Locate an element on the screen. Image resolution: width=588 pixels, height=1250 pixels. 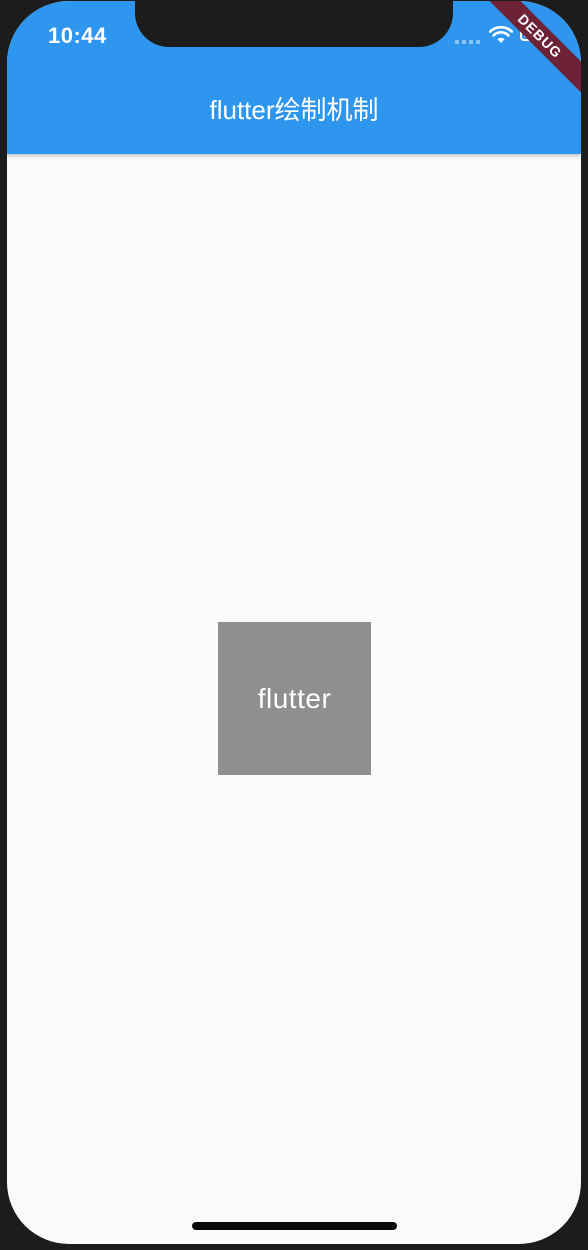
device-notch is located at coordinates (294, 24).